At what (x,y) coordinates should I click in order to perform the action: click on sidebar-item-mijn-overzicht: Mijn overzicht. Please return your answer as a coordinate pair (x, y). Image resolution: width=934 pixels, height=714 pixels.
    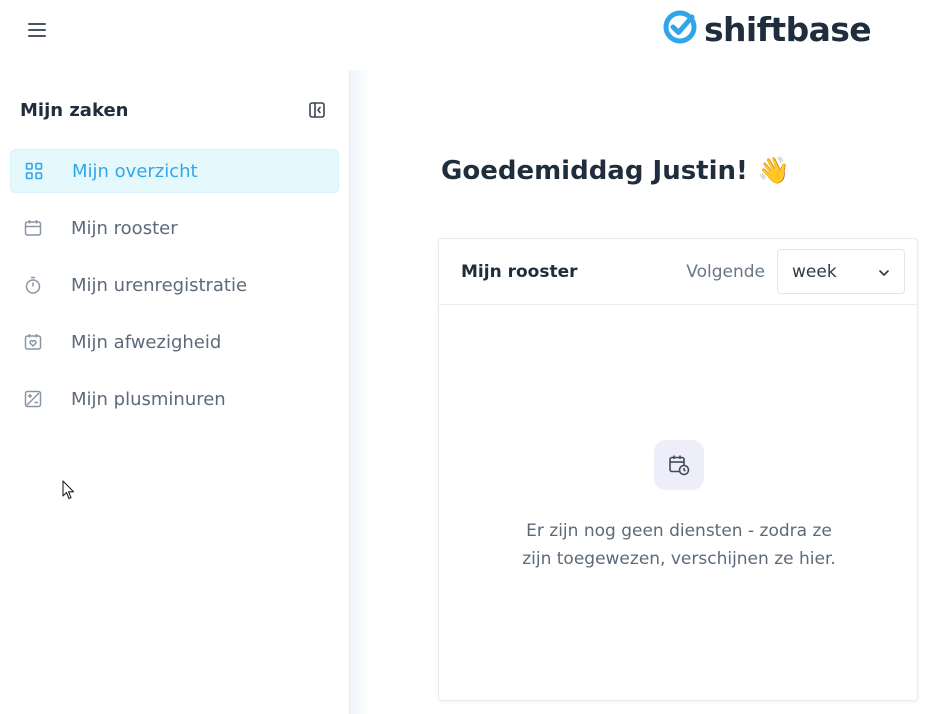
    Looking at the image, I should click on (174, 171).